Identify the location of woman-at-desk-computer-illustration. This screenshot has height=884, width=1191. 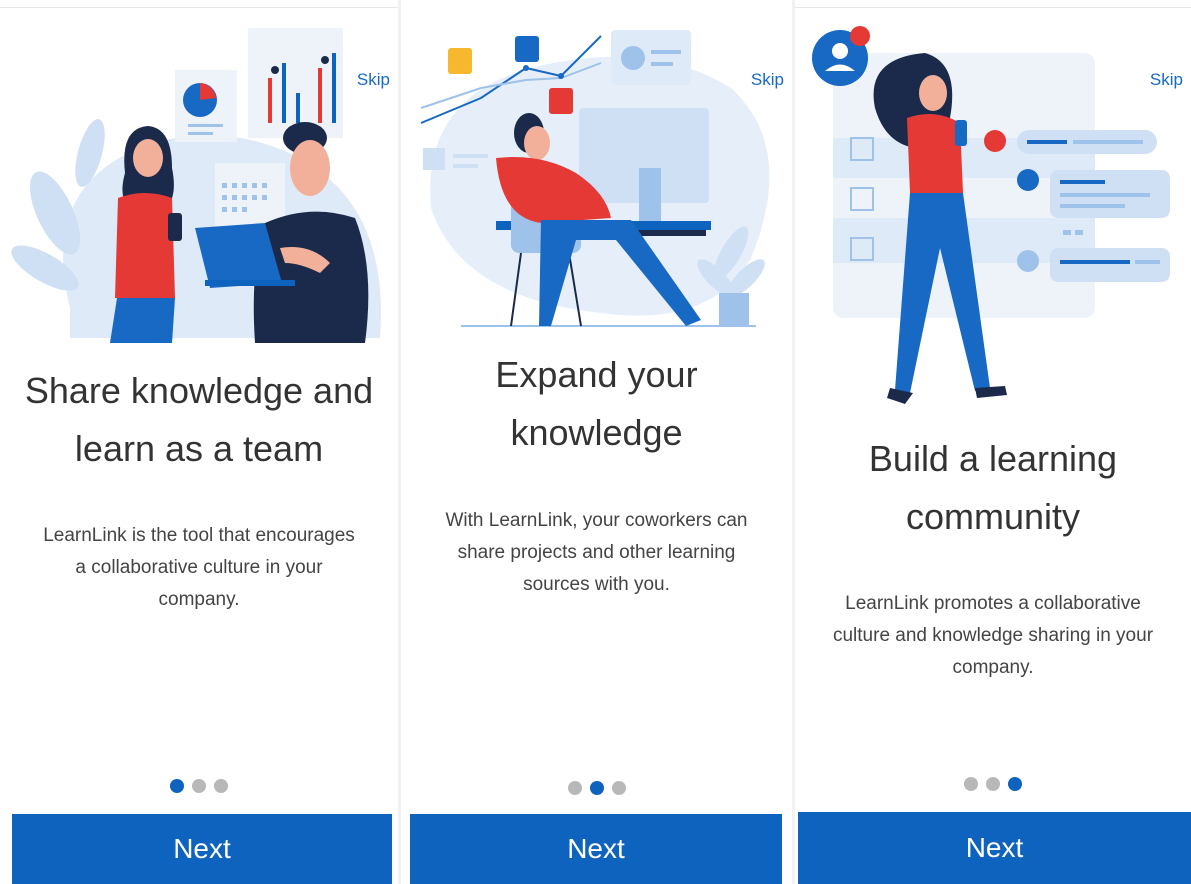
(595, 178).